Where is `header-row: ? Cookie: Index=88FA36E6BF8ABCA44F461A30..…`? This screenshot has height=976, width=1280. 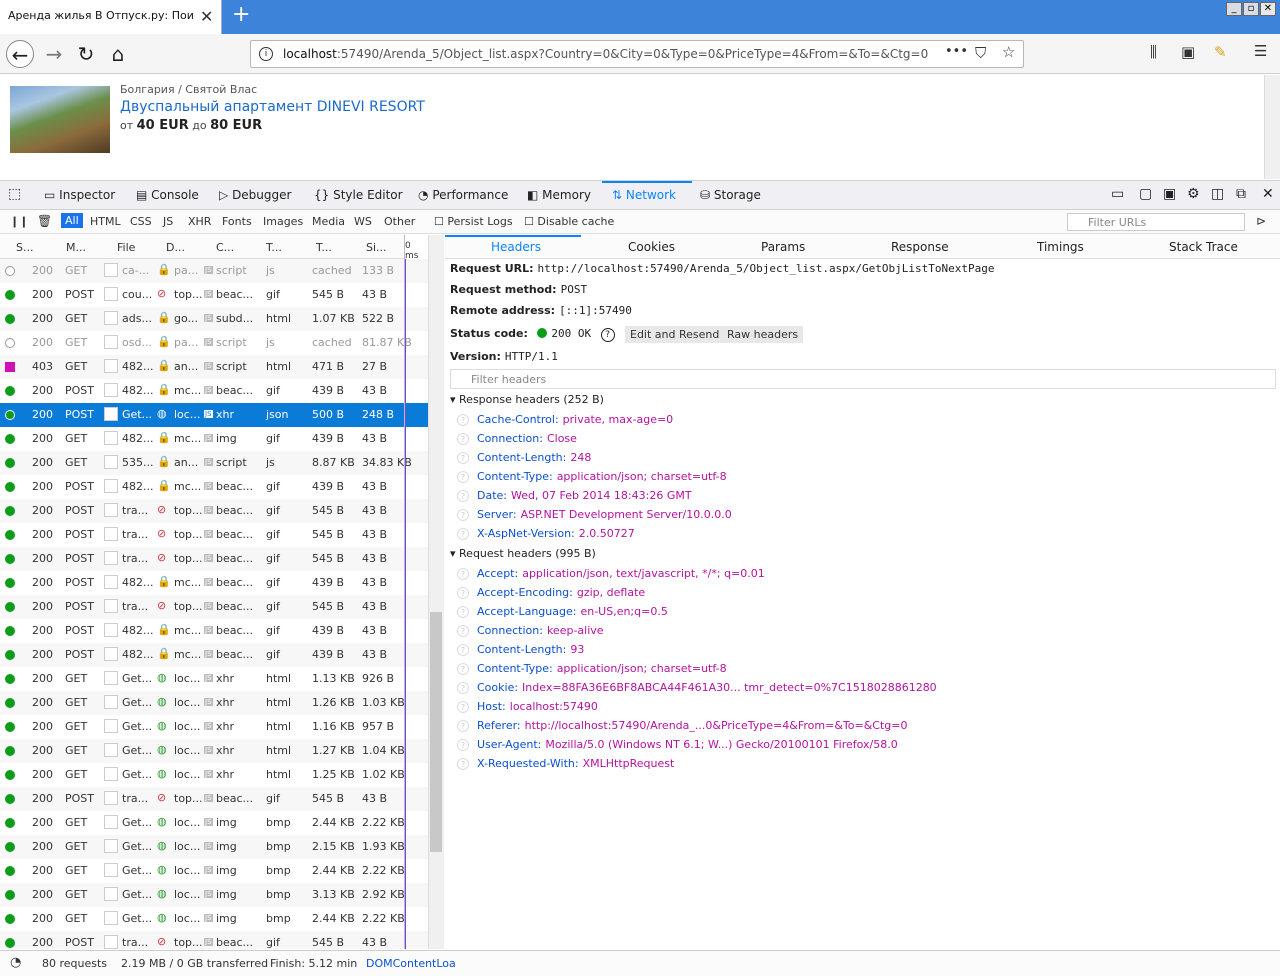 header-row: ? Cookie: Index=88FA36E6BF8ABCA44F461A30..… is located at coordinates (697, 687).